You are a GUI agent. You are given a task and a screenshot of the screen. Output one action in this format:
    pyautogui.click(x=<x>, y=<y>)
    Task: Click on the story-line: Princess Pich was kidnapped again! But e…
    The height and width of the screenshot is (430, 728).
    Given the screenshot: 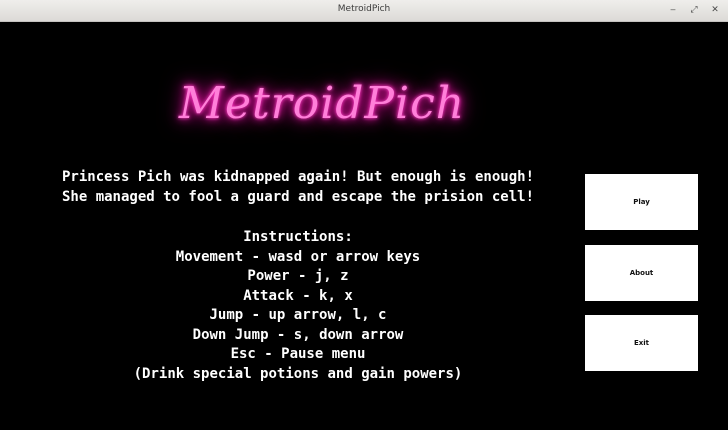 What is the action you would take?
    pyautogui.click(x=297, y=177)
    